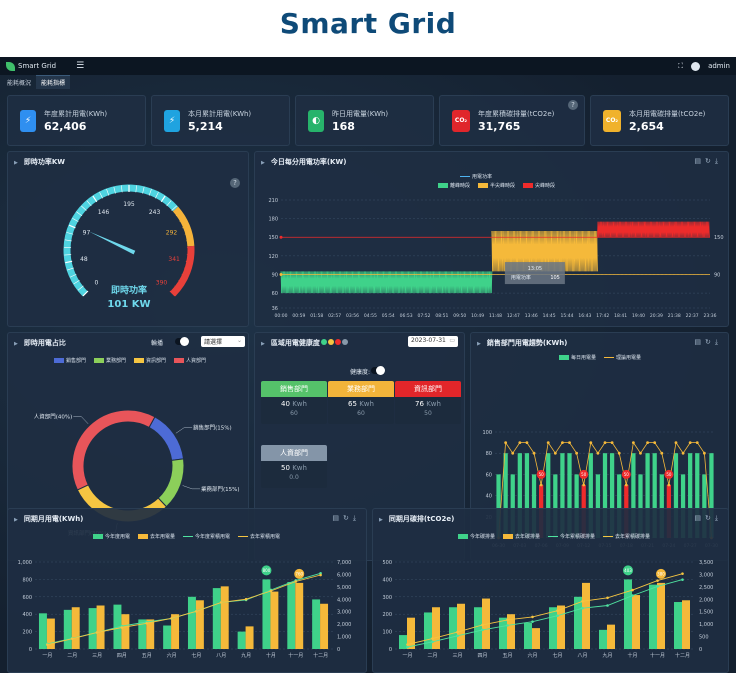 This screenshot has height=673, width=736. I want to click on dept-unit: Kwh, so click(299, 468).